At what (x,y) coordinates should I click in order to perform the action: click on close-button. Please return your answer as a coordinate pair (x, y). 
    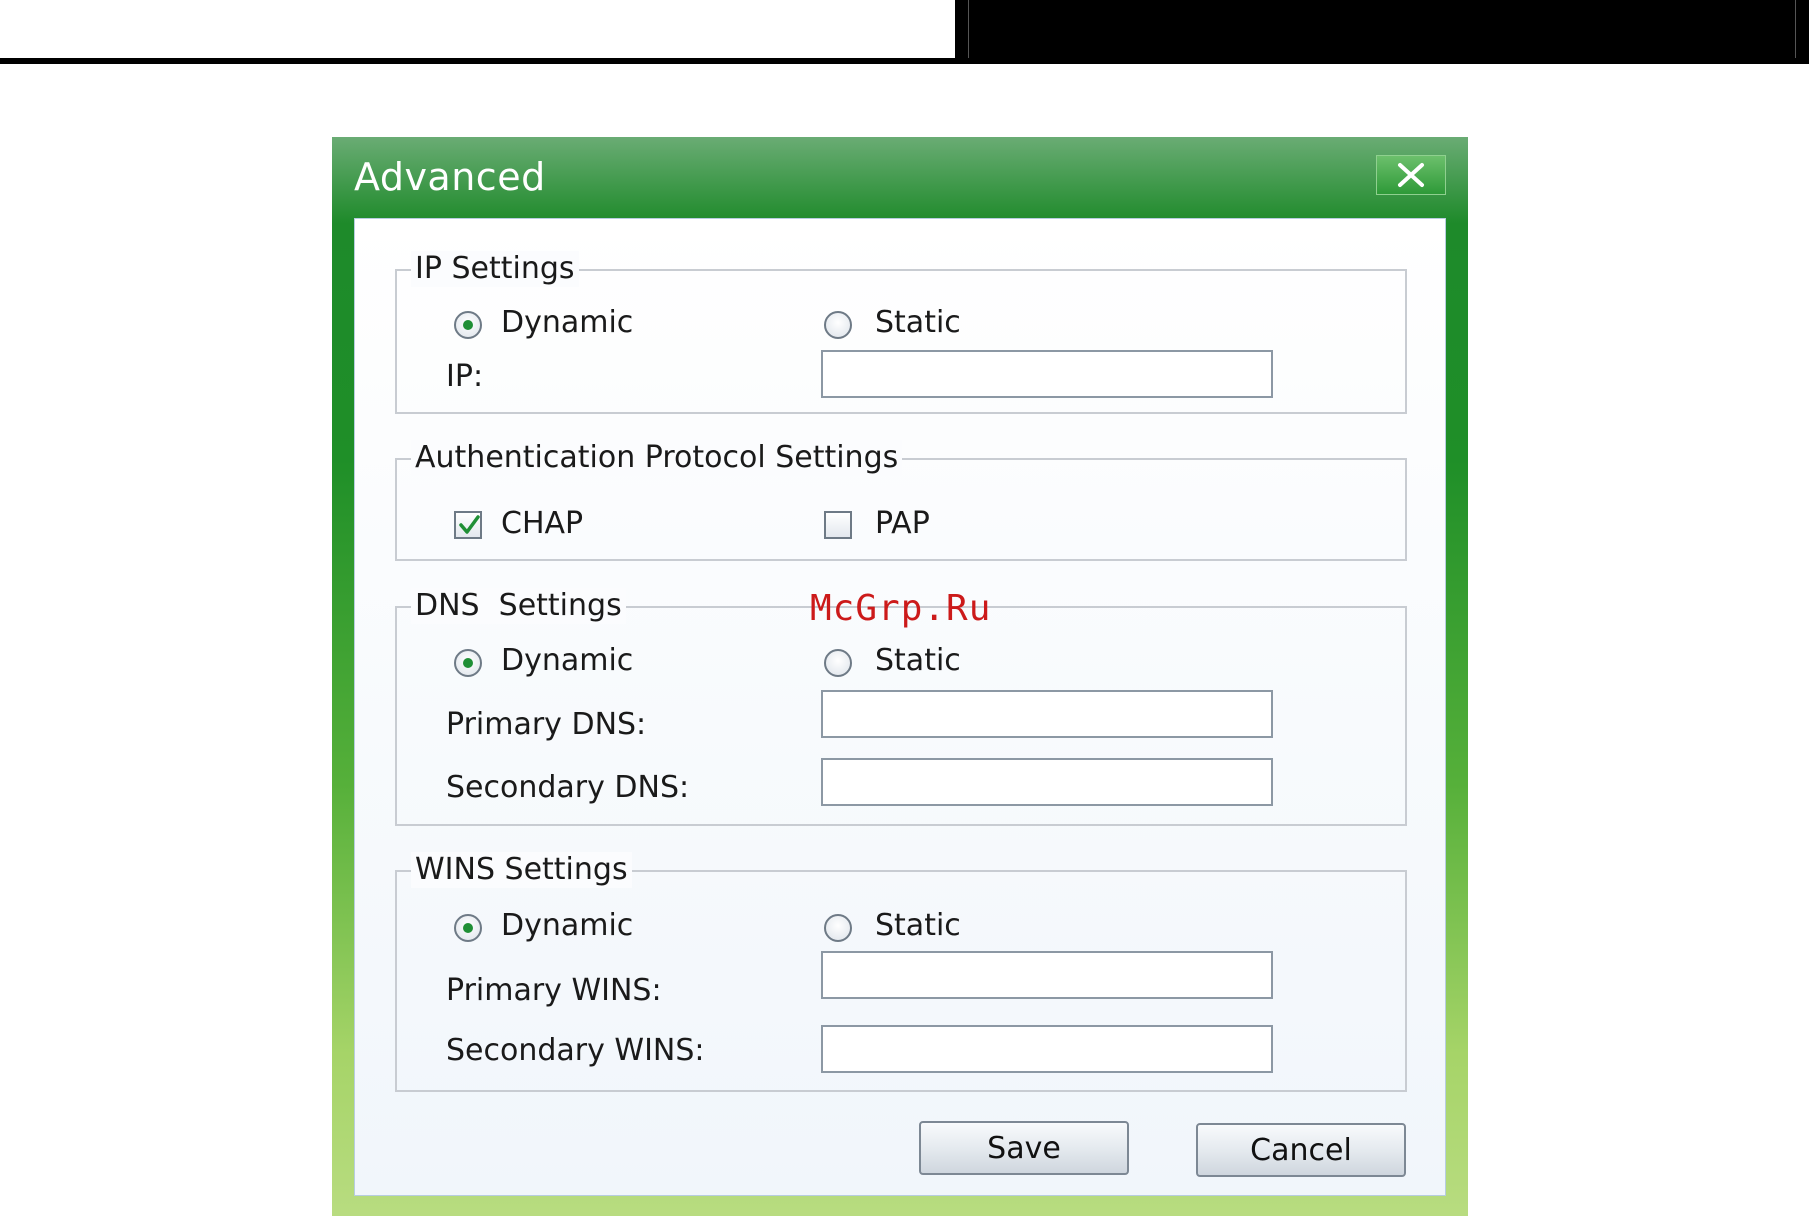
    Looking at the image, I should click on (1411, 175).